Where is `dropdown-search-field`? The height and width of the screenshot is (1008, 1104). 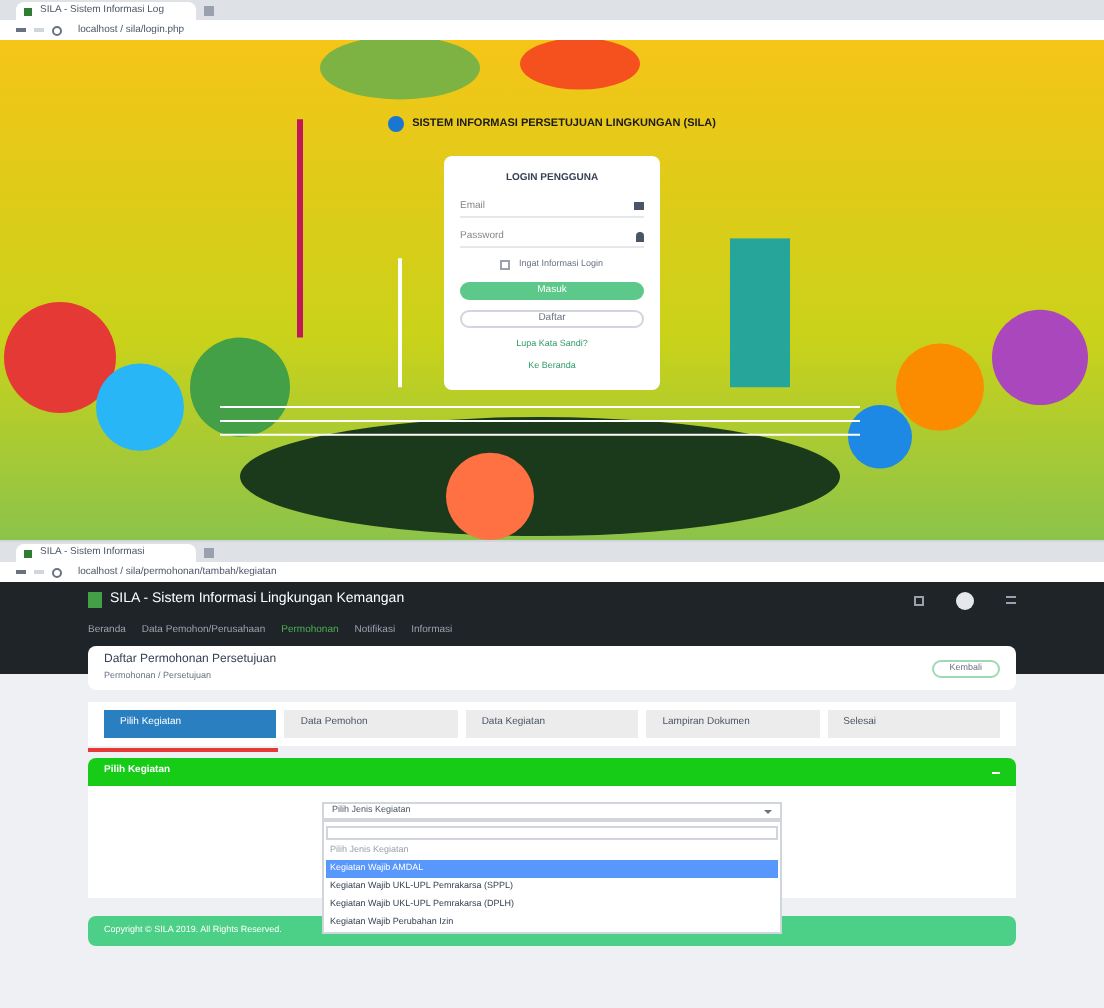
dropdown-search-field is located at coordinates (552, 833).